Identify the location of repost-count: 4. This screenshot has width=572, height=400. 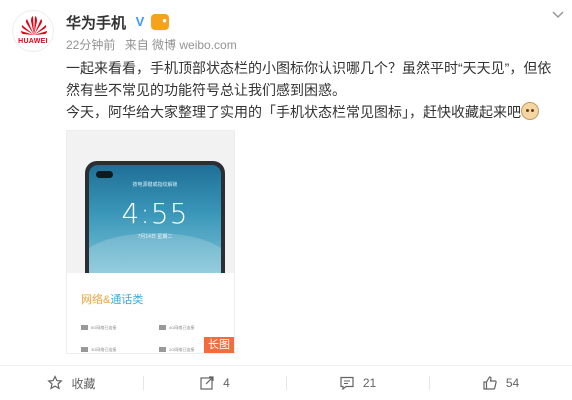
(226, 383).